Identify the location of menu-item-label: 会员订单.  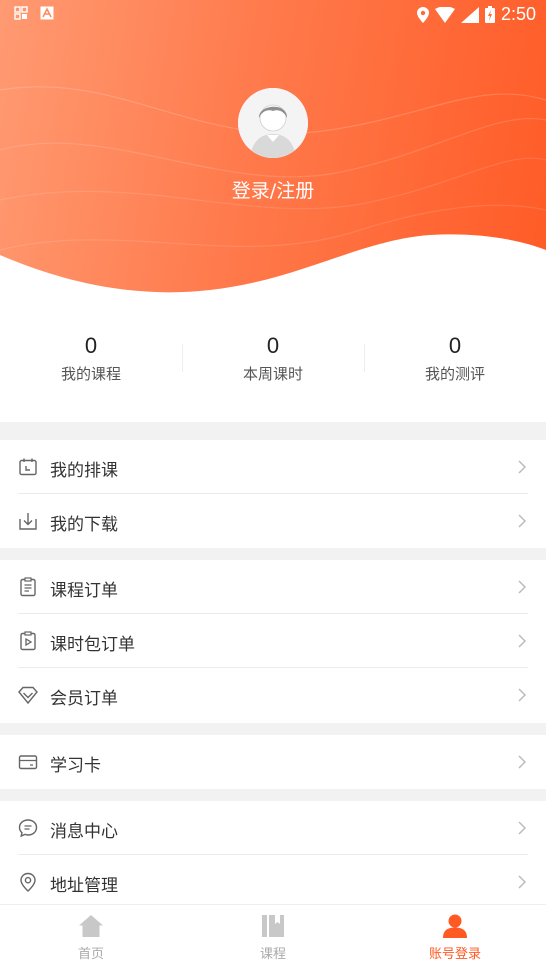
(84, 699).